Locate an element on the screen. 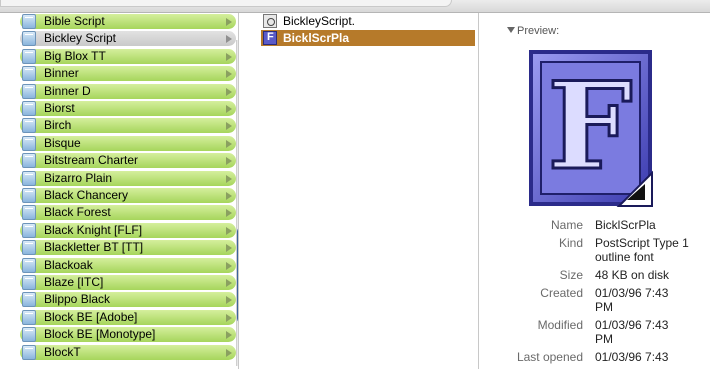  font-folder-label: Binner is located at coordinates (61, 73).